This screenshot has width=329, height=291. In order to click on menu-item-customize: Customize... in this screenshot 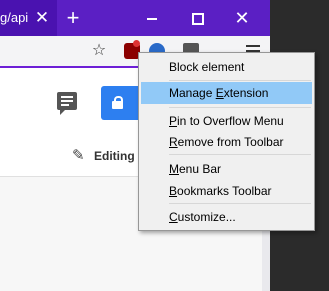, I will do `click(226, 217)`.